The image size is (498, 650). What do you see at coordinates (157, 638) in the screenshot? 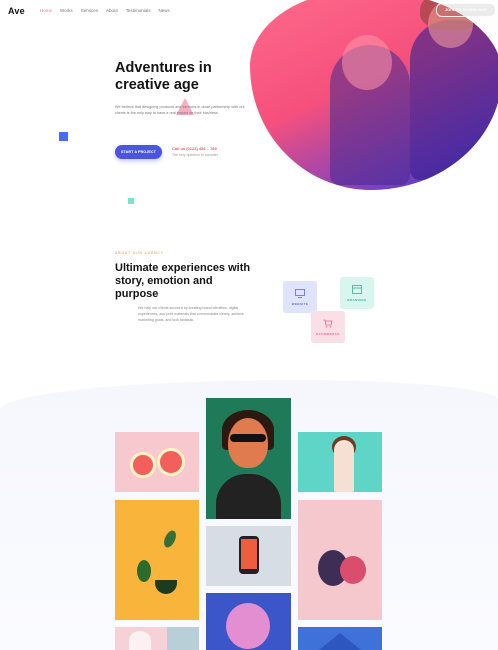
I see `gallery-item-pastel` at bounding box center [157, 638].